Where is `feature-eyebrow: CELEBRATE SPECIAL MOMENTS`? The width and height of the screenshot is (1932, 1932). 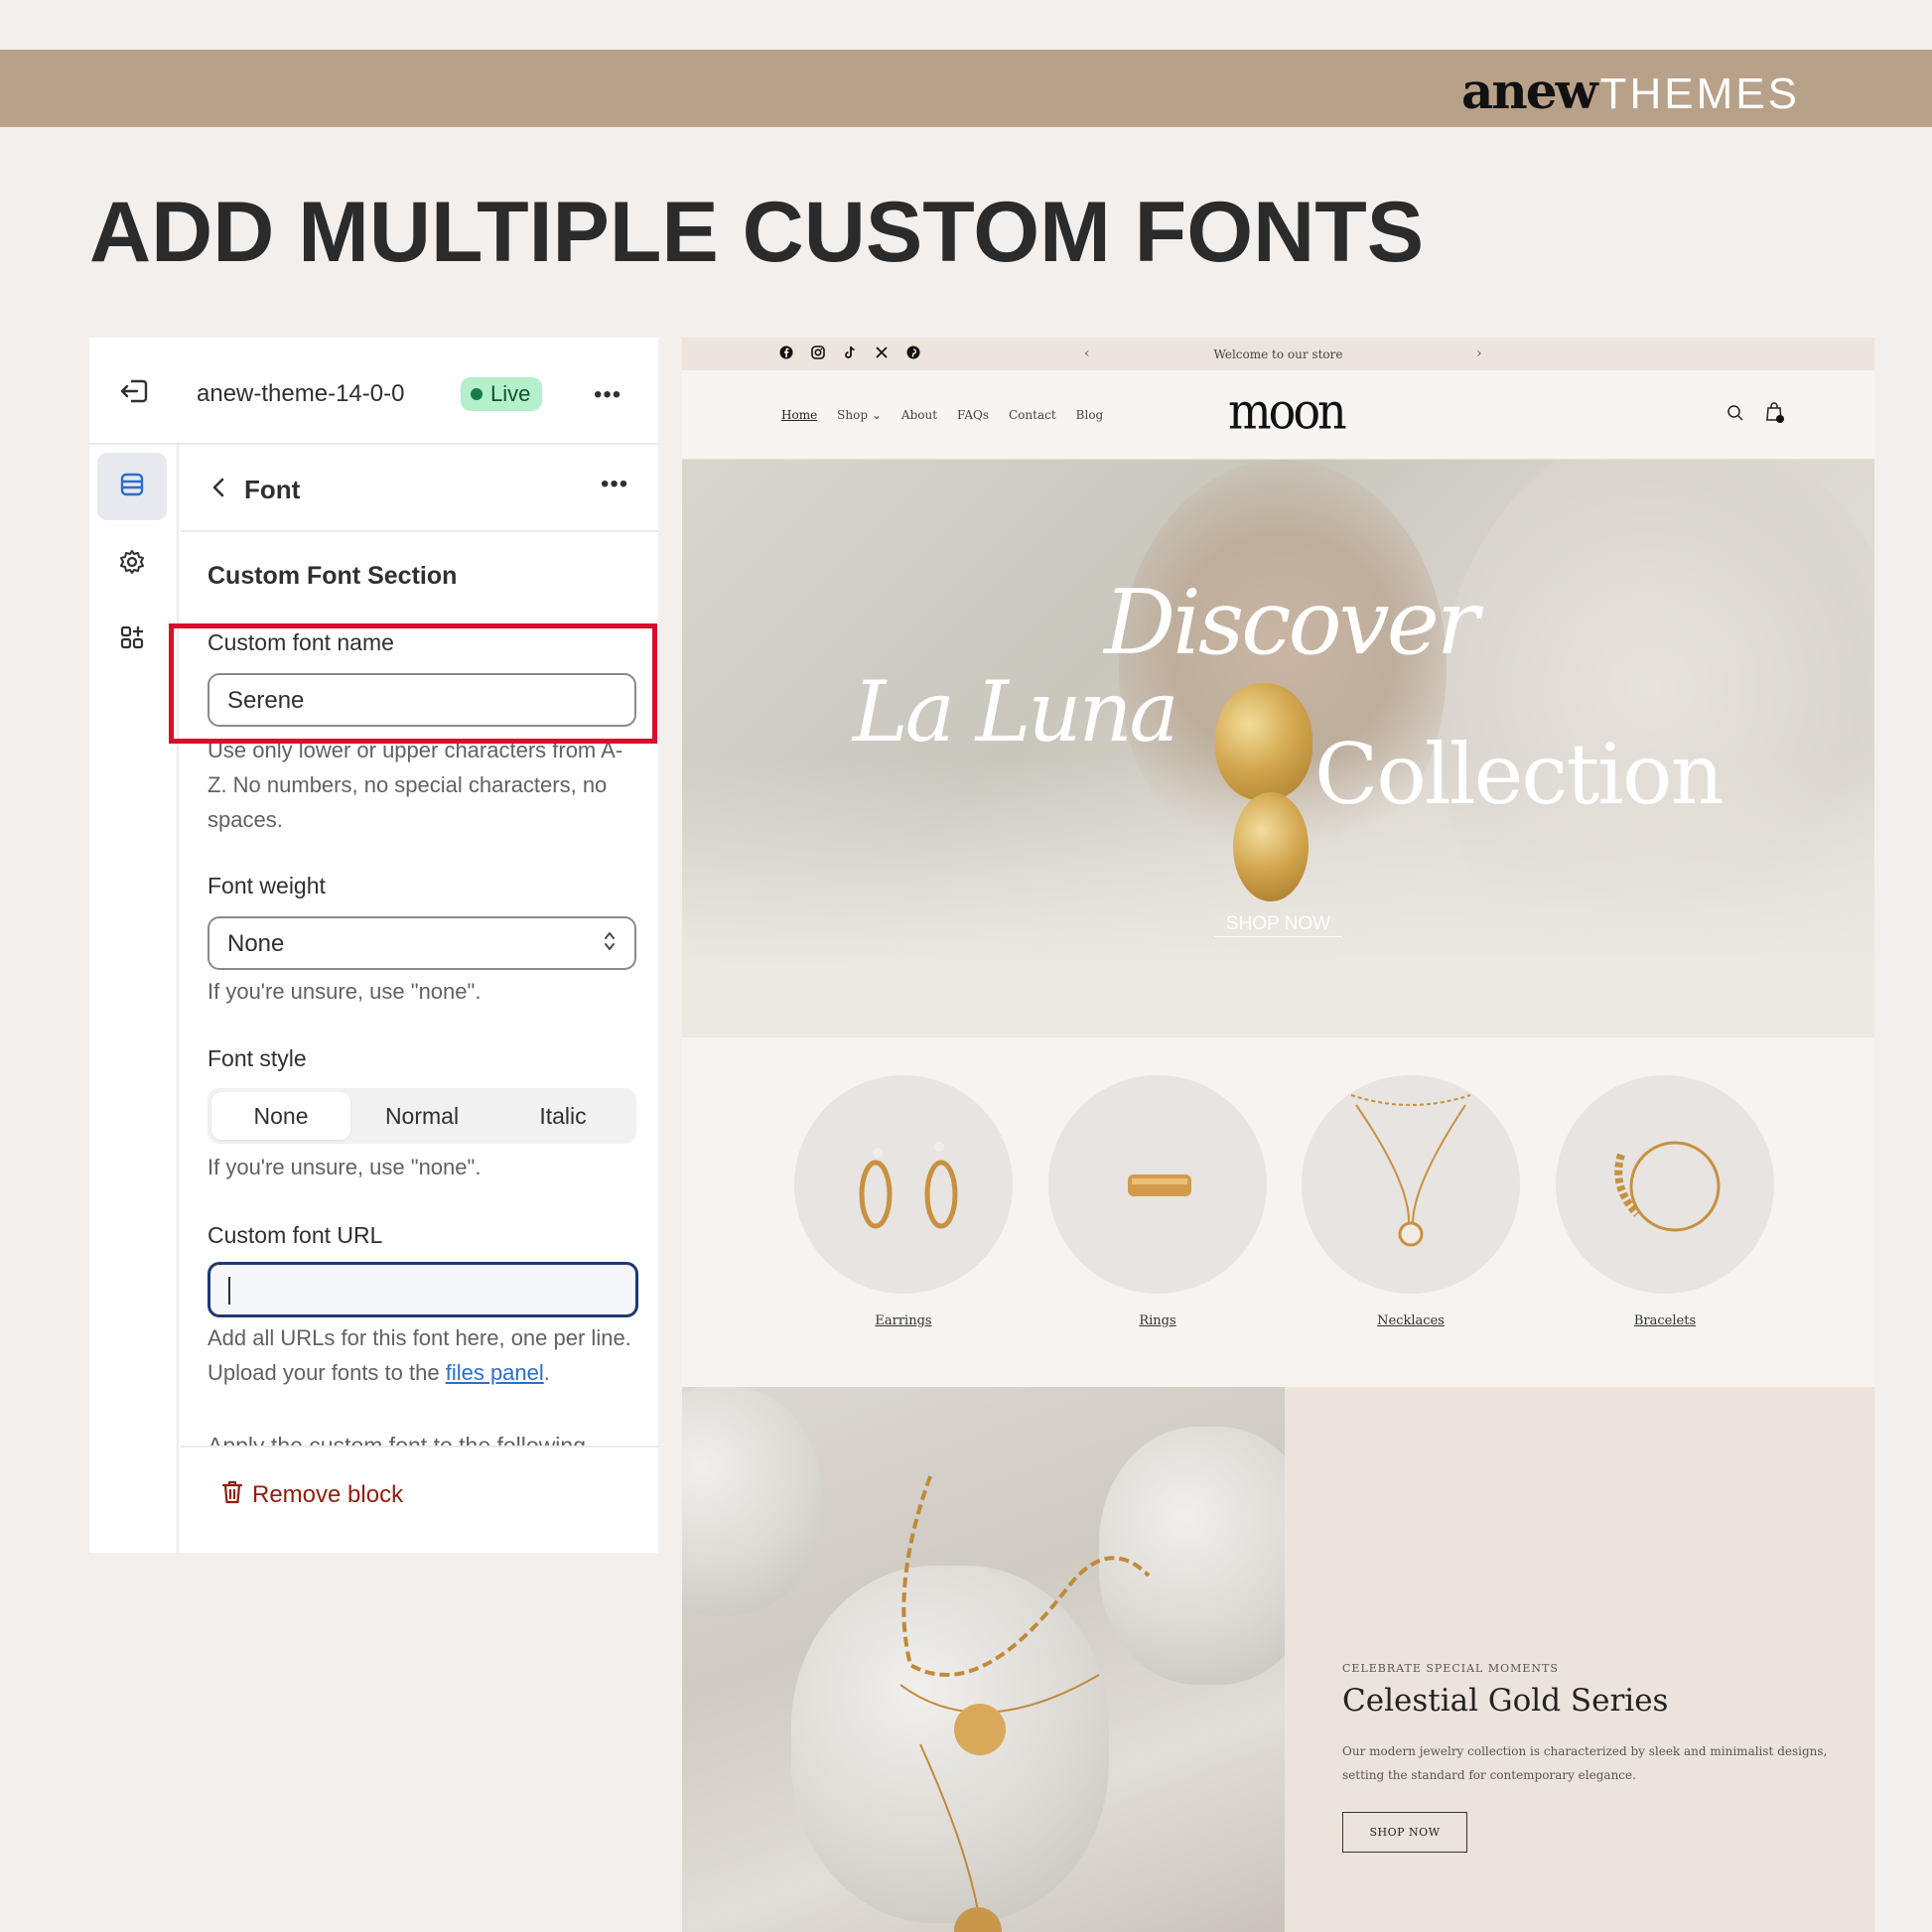 feature-eyebrow: CELEBRATE SPECIAL MOMENTS is located at coordinates (1451, 1669).